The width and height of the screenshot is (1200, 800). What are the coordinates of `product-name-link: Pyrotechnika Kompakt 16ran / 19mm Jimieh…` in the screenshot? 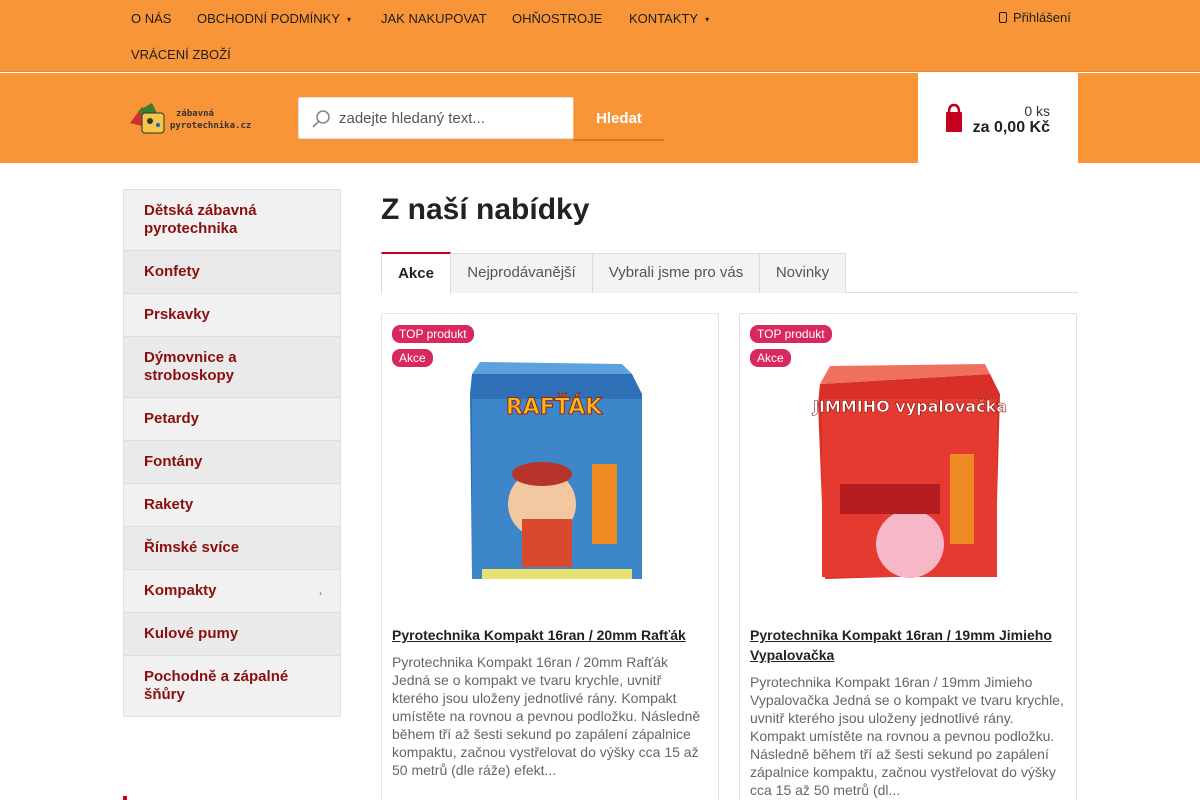 It's located at (909, 645).